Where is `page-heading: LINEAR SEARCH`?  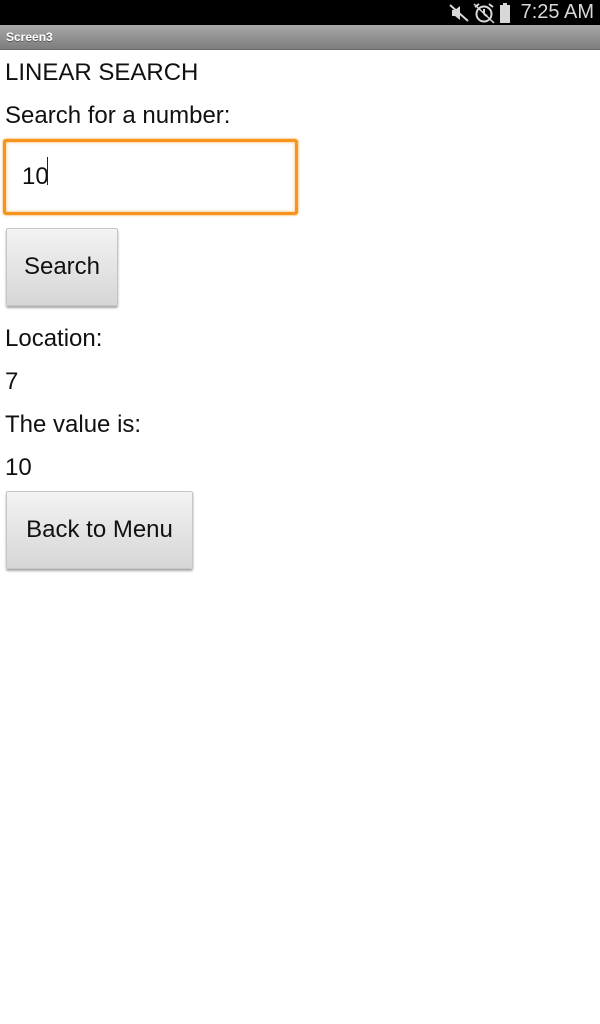
page-heading: LINEAR SEARCH is located at coordinates (102, 72).